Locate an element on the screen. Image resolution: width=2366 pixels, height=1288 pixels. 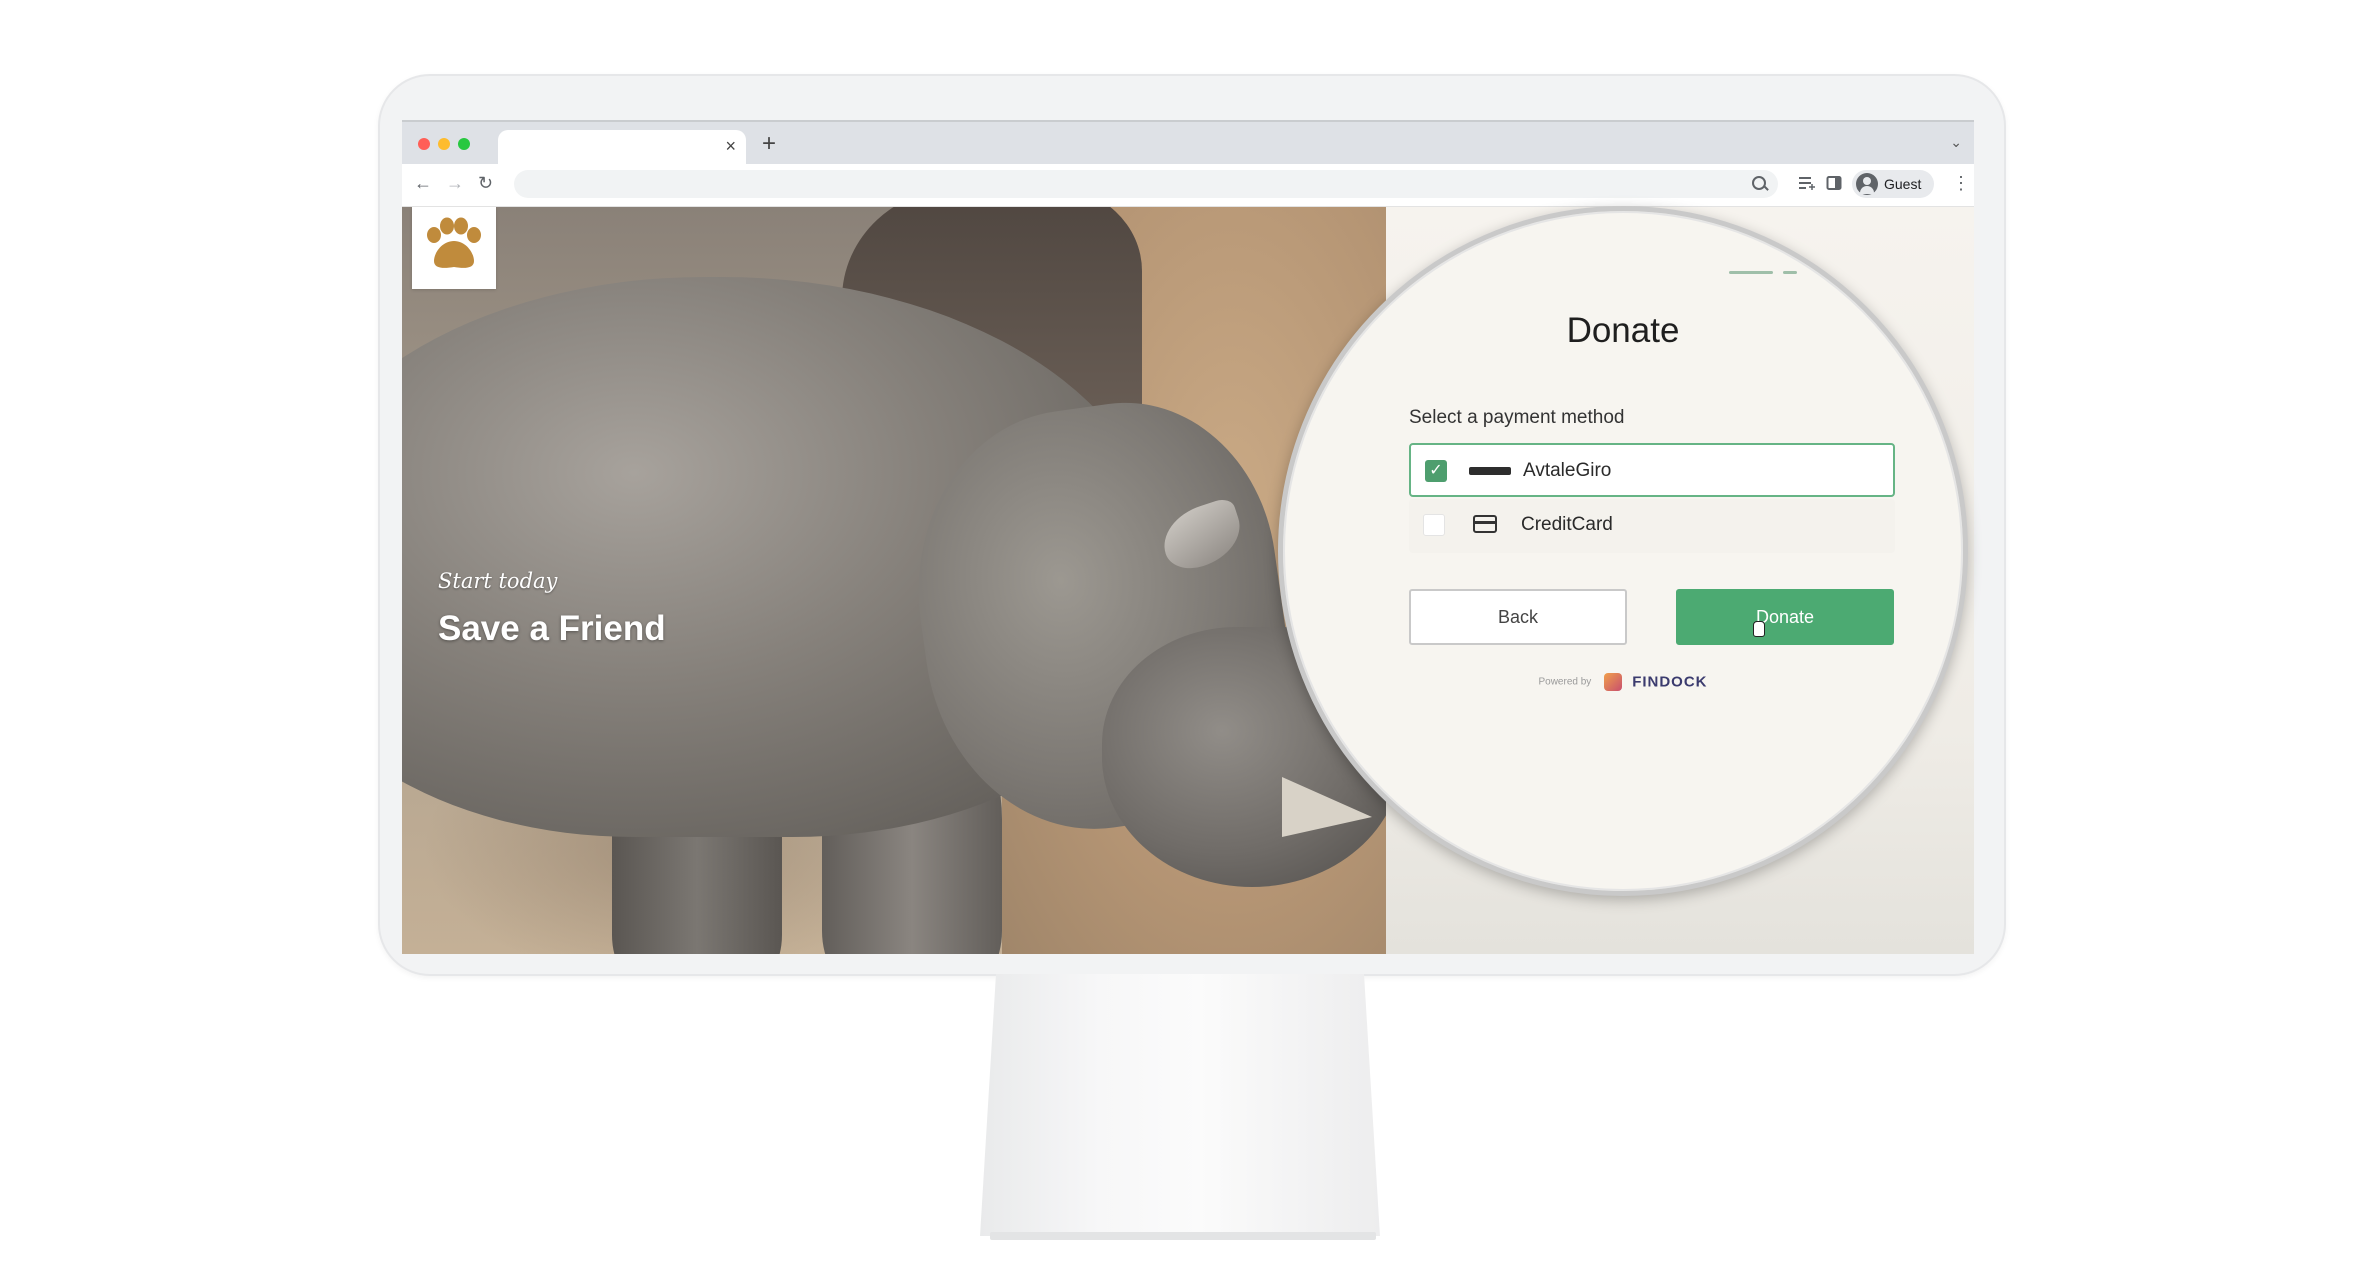
payment-option-label: CreditCard is located at coordinates (1567, 524).